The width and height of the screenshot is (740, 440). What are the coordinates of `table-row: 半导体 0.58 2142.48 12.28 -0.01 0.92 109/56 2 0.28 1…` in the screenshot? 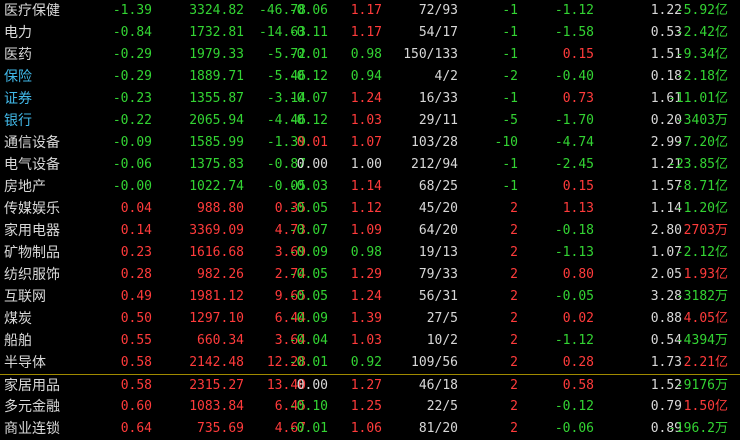 It's located at (370, 363).